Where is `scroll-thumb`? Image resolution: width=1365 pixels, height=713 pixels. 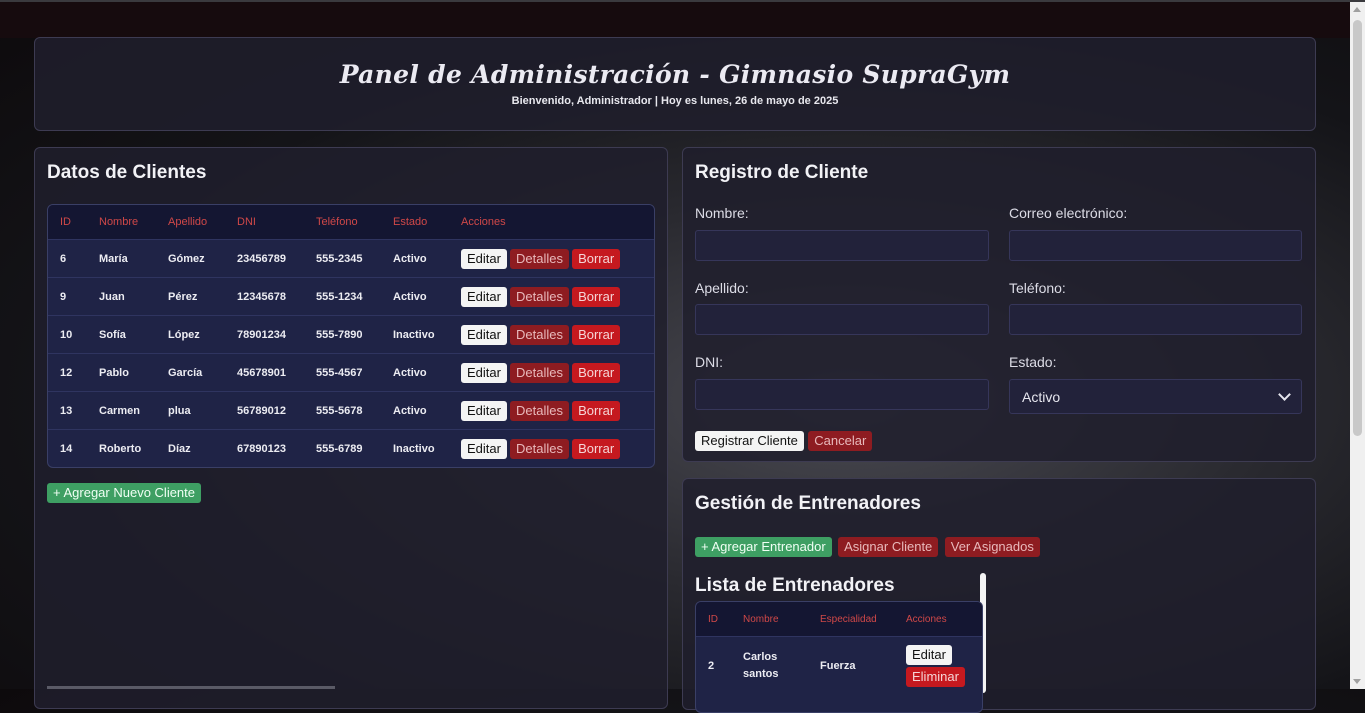
scroll-thumb is located at coordinates (1357, 228).